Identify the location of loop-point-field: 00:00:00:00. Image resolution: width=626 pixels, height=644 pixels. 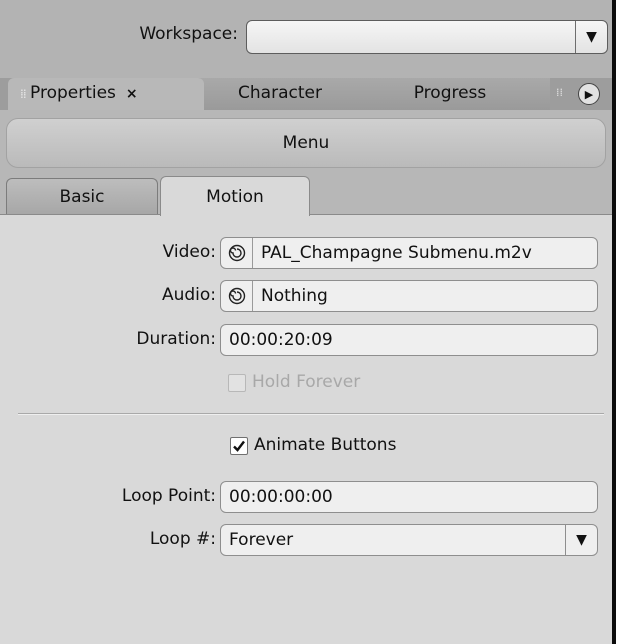
(409, 497).